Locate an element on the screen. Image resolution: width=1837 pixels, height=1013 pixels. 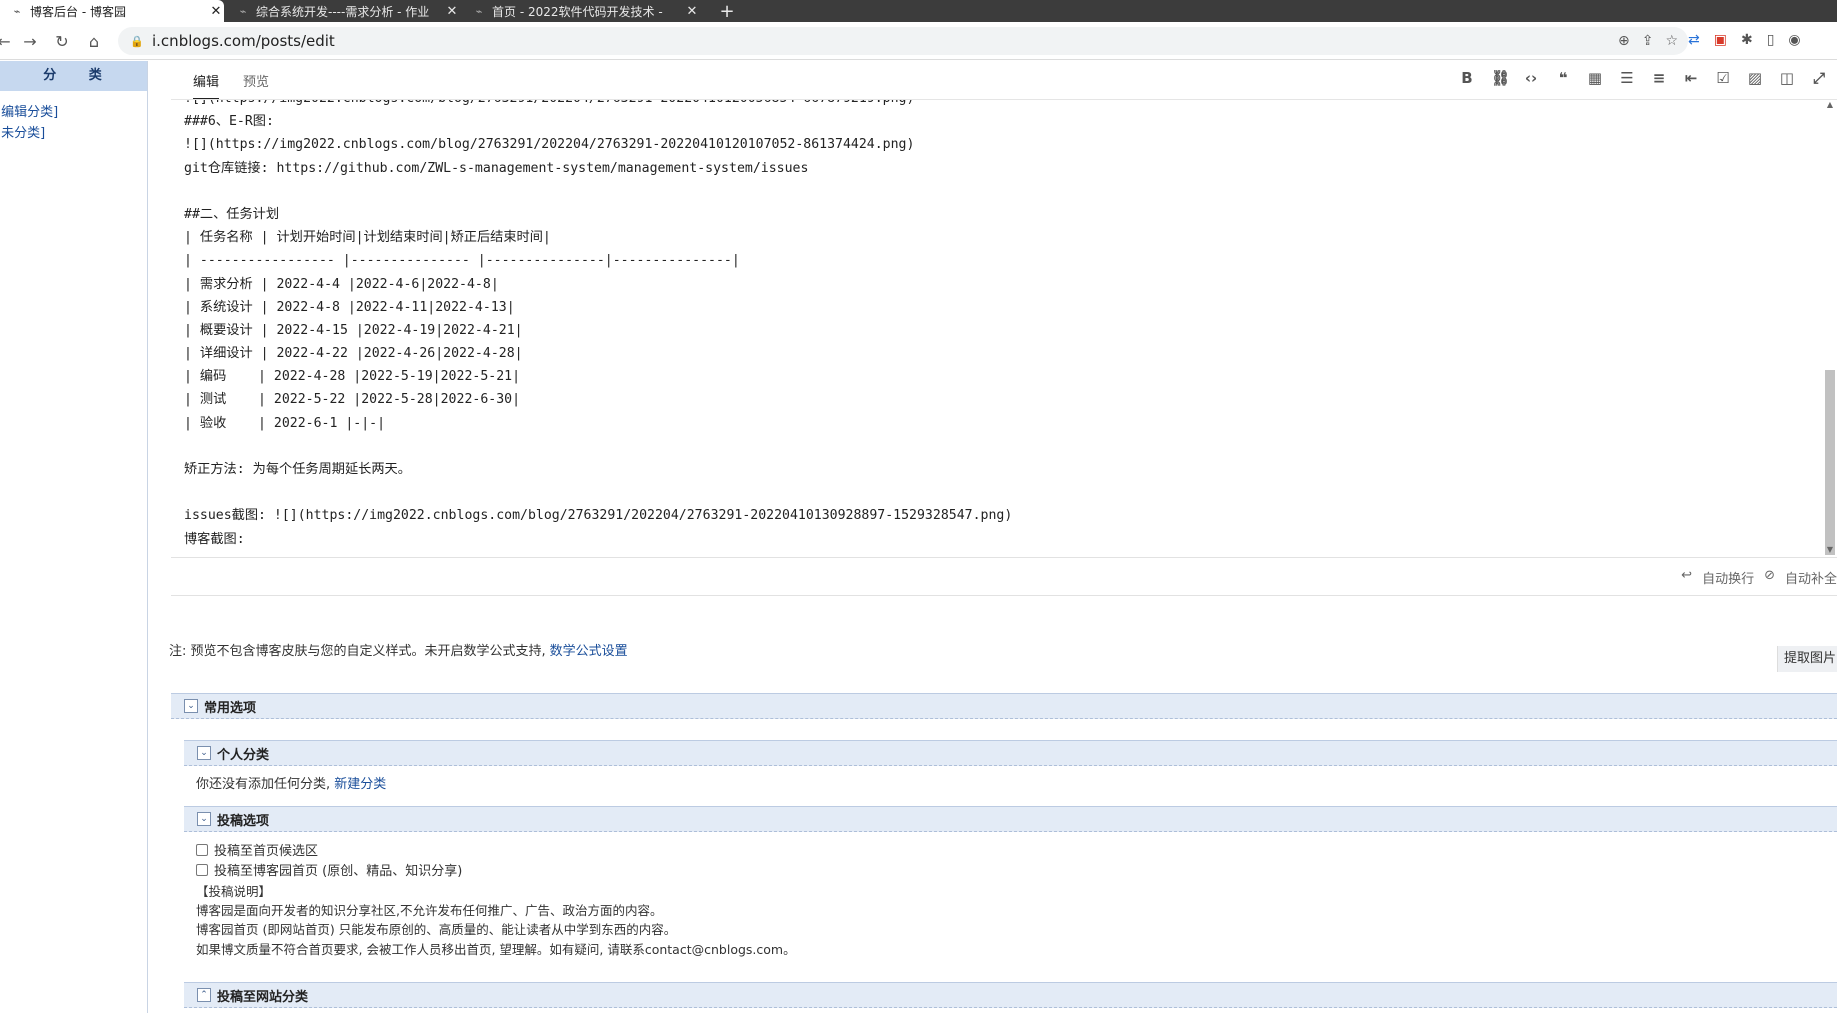
editor-footer: ↩ 自动换行 ⊘ 自动补全 is located at coordinates (1004, 576).